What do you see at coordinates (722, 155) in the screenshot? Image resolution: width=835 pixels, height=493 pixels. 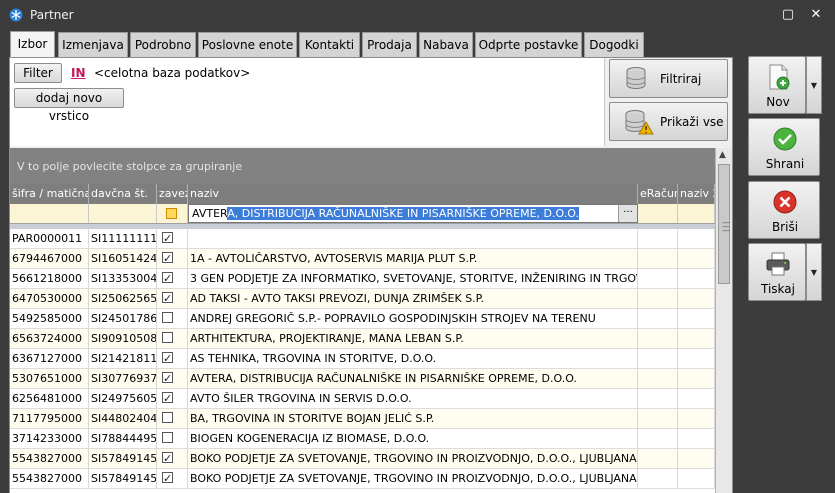 I see `scroll-up-icon: ▲` at bounding box center [722, 155].